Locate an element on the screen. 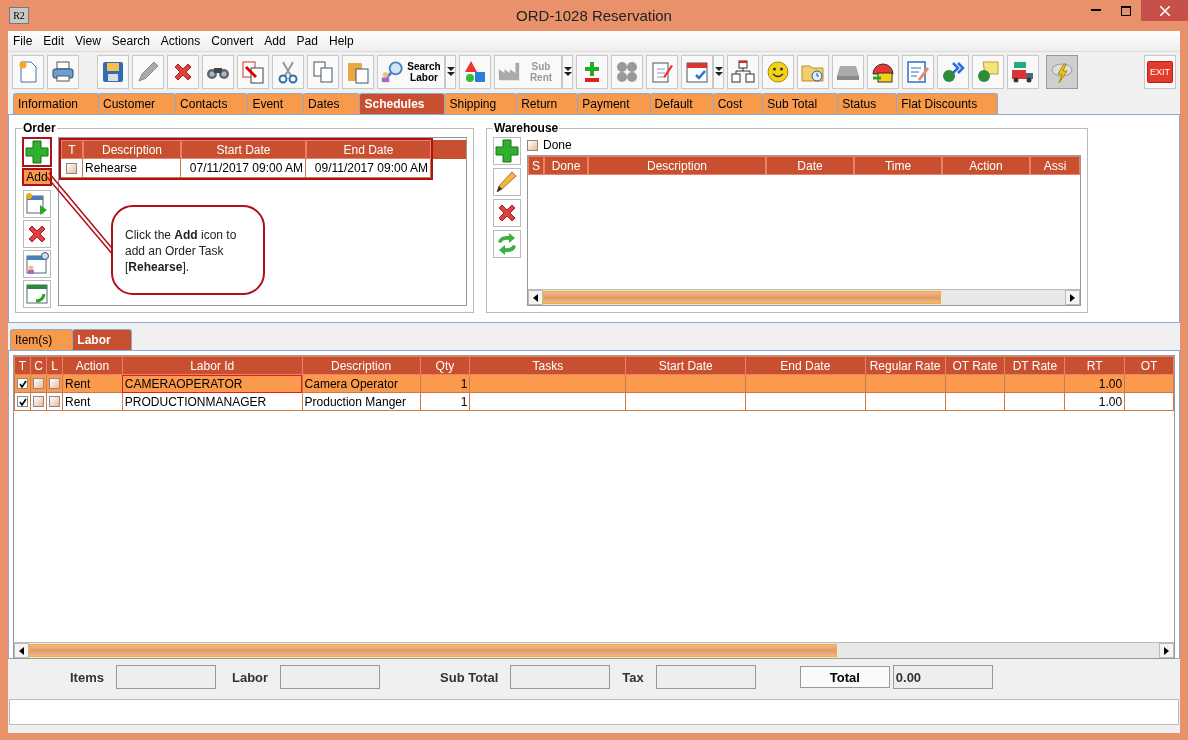 This screenshot has width=1188, height=740. tab: Schedules is located at coordinates (402, 103).